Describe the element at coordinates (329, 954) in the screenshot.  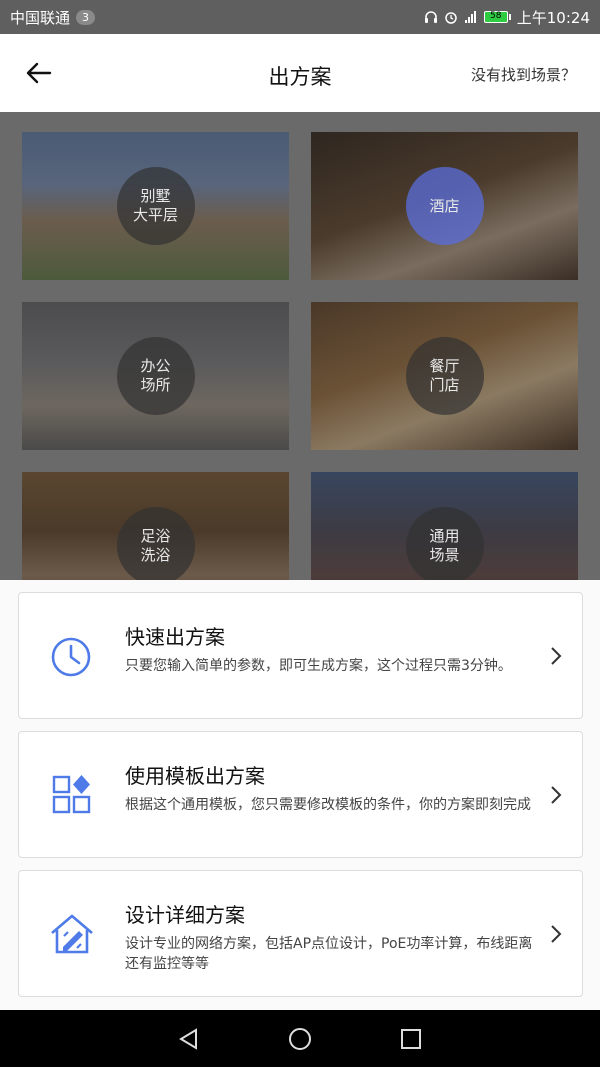
I see `option-desc: 设计专业的网络方案，包括AP点位设计，PoE功率计算，布线距离还有监控等等` at that location.